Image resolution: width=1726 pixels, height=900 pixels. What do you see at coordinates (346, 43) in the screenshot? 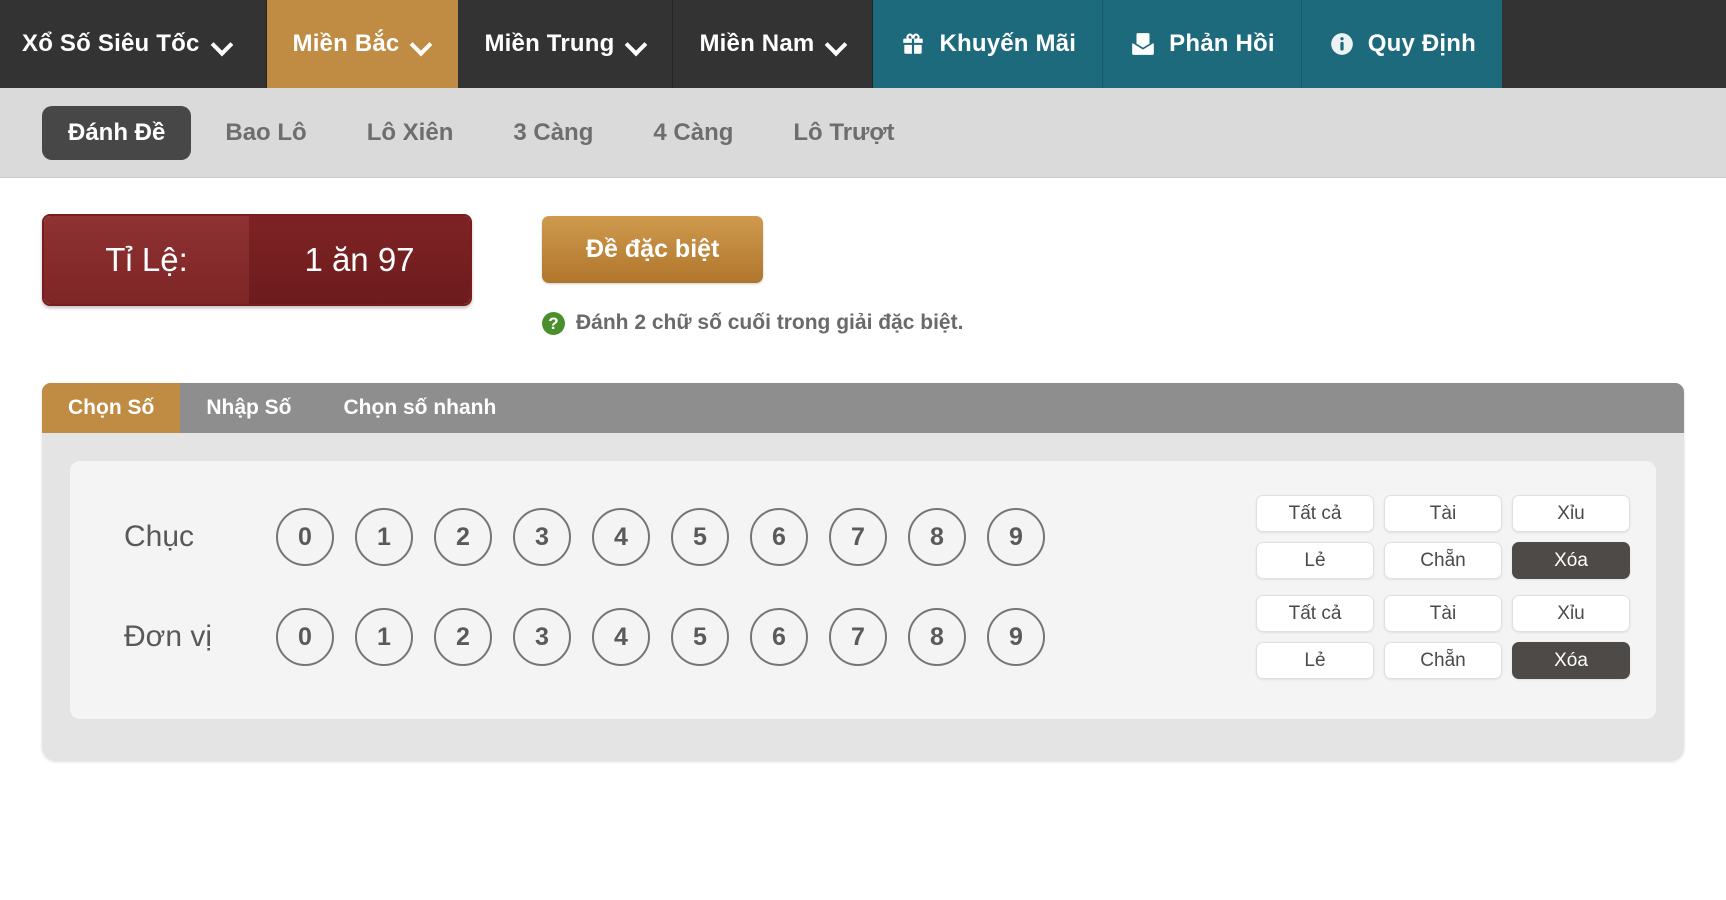
I see `nav-item-label: Miền Bắc` at bounding box center [346, 43].